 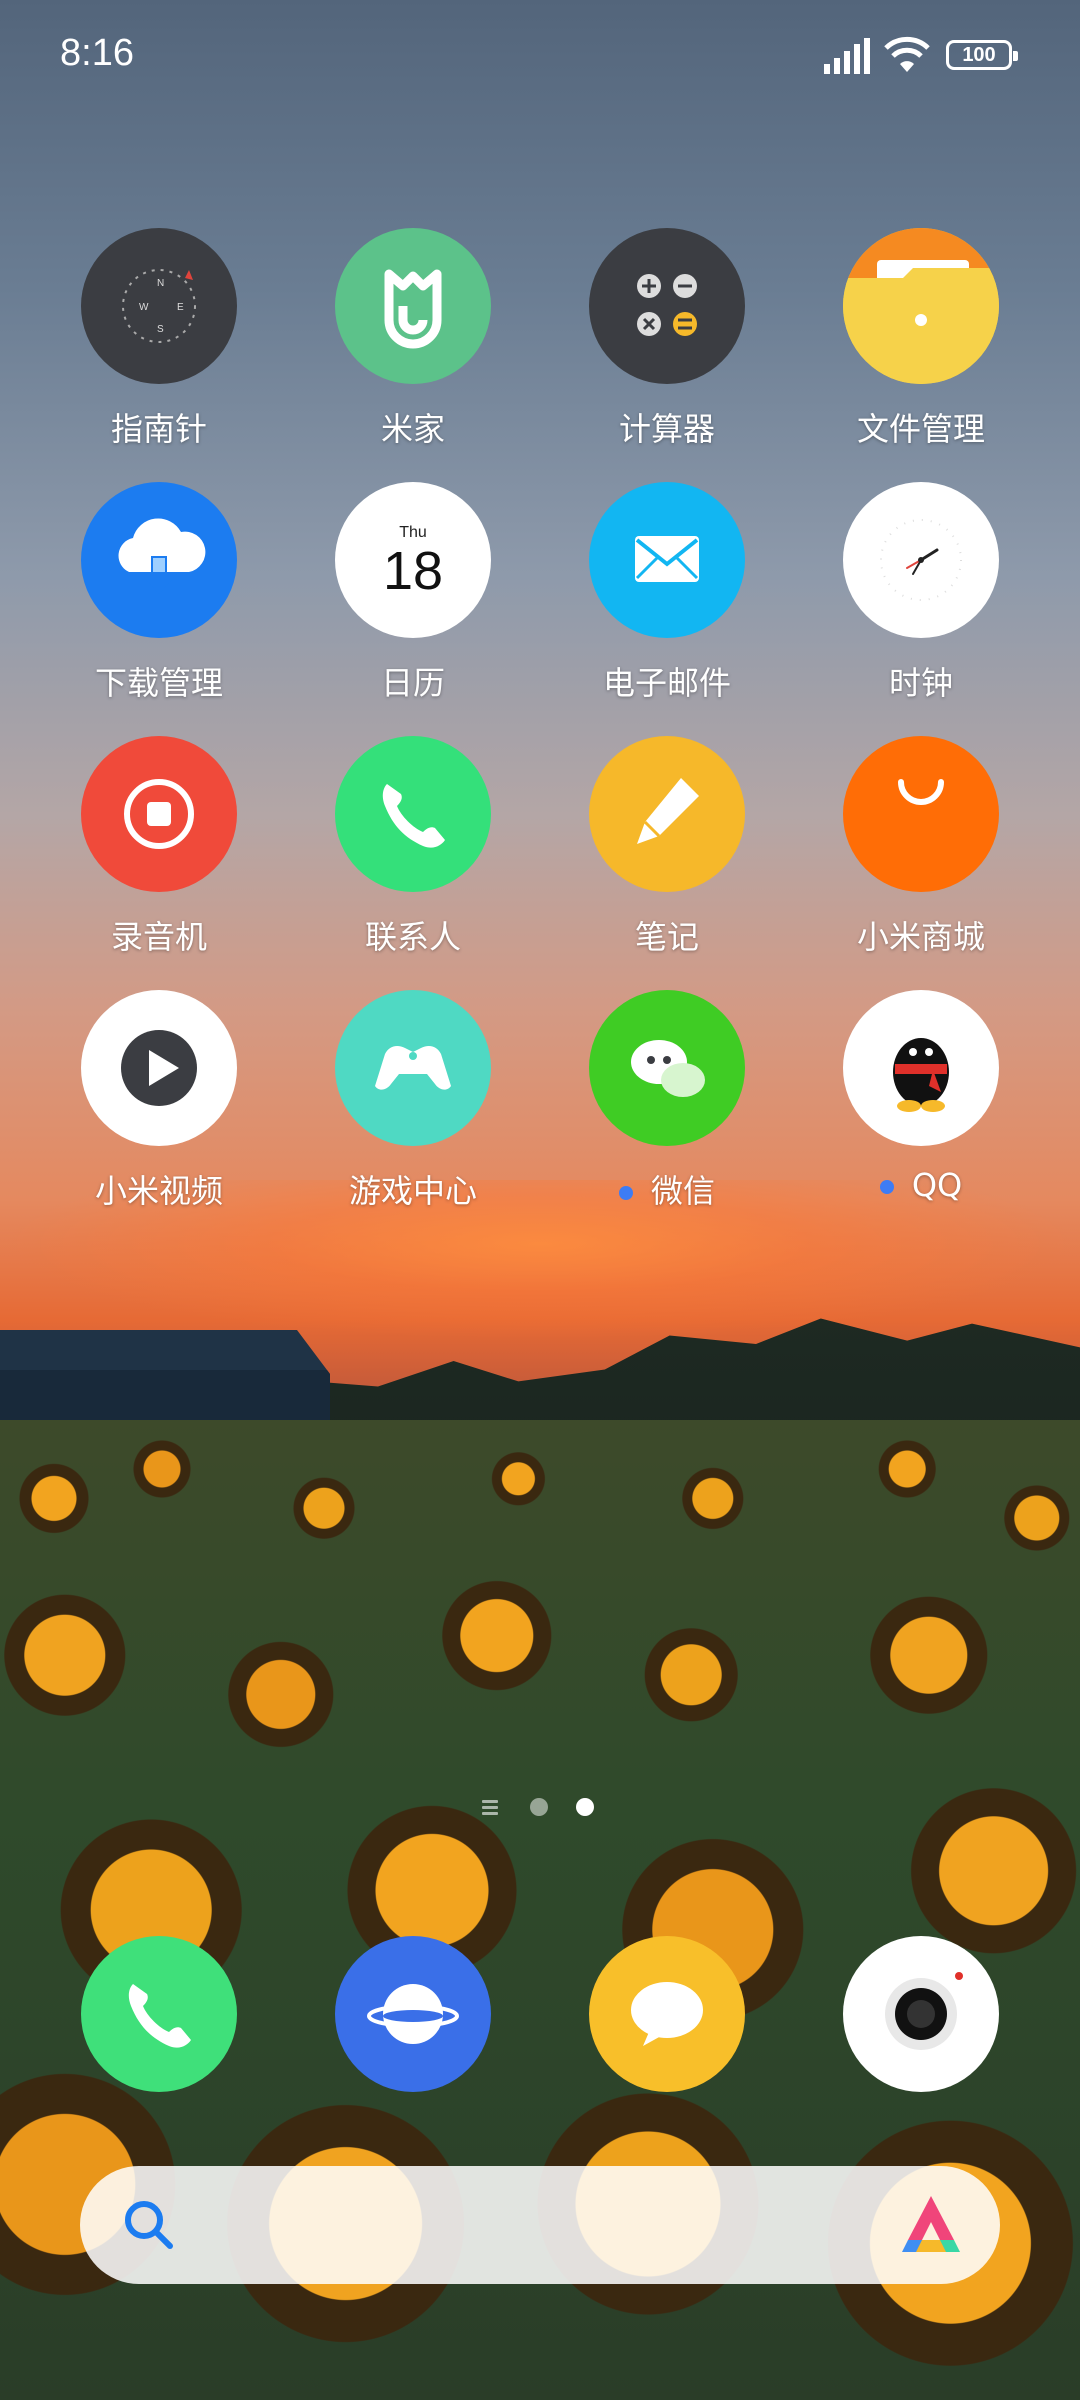 I want to click on dock-browser-button, so click(x=413, y=2014).